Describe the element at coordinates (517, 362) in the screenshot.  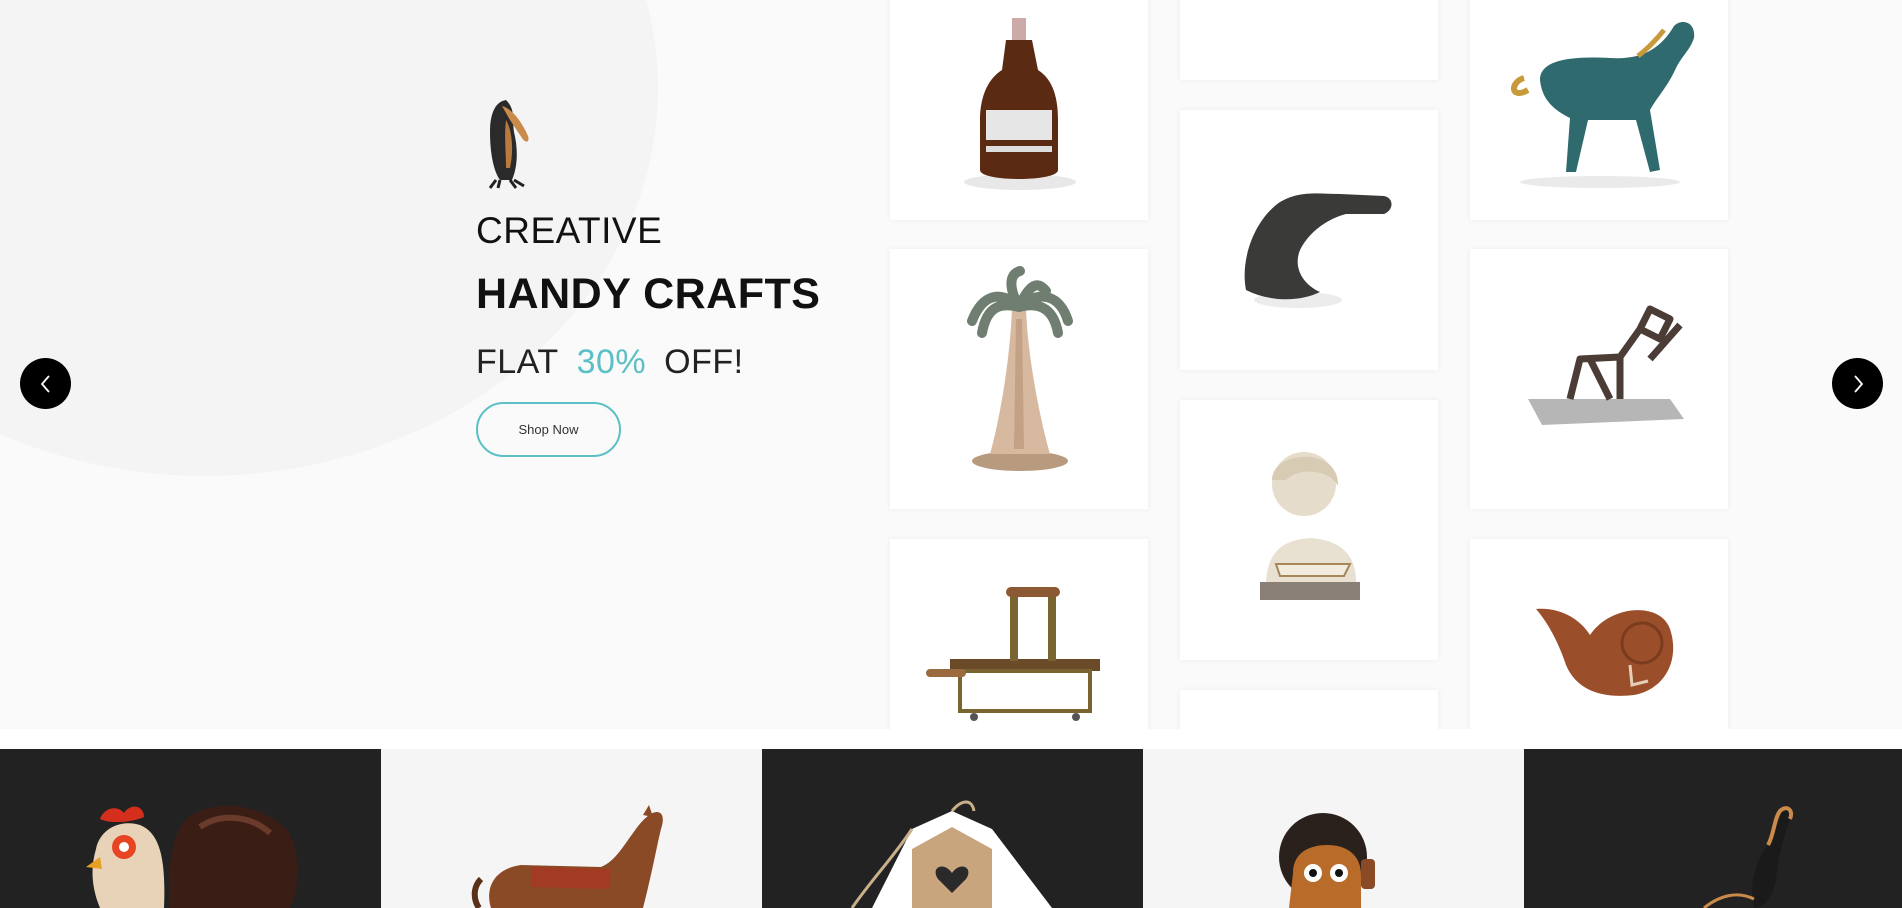
I see `offer-prefix: FLAT` at that location.